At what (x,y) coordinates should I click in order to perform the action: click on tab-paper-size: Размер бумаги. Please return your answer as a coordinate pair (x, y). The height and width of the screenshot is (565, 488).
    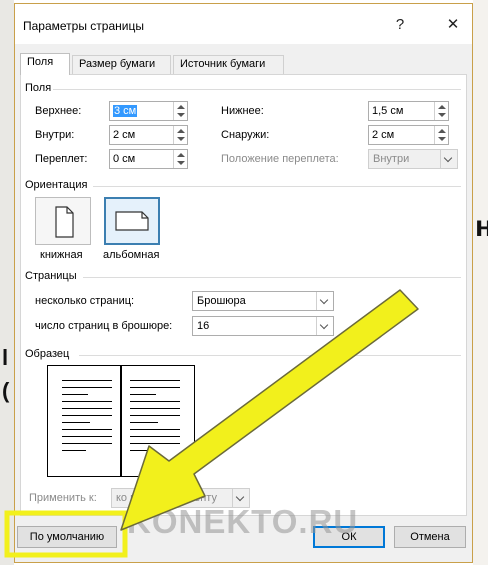
    Looking at the image, I should click on (121, 64).